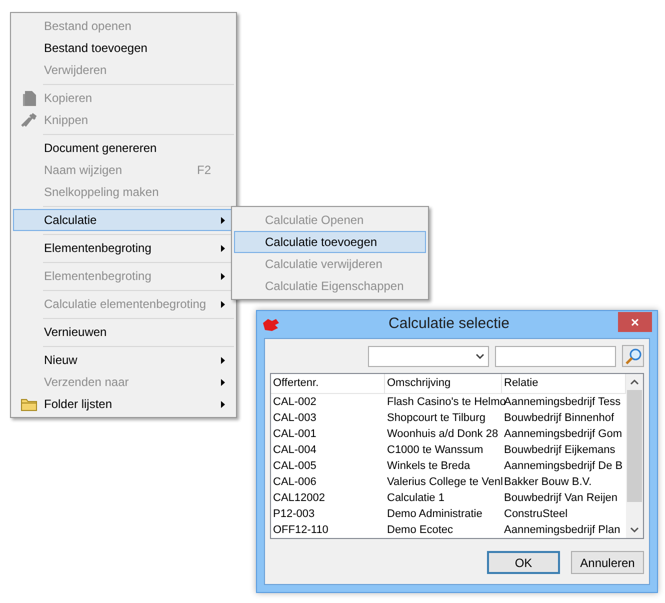 Image resolution: width=665 pixels, height=603 pixels. Describe the element at coordinates (123, 332) in the screenshot. I see `menu-item: Vernieuwen` at that location.